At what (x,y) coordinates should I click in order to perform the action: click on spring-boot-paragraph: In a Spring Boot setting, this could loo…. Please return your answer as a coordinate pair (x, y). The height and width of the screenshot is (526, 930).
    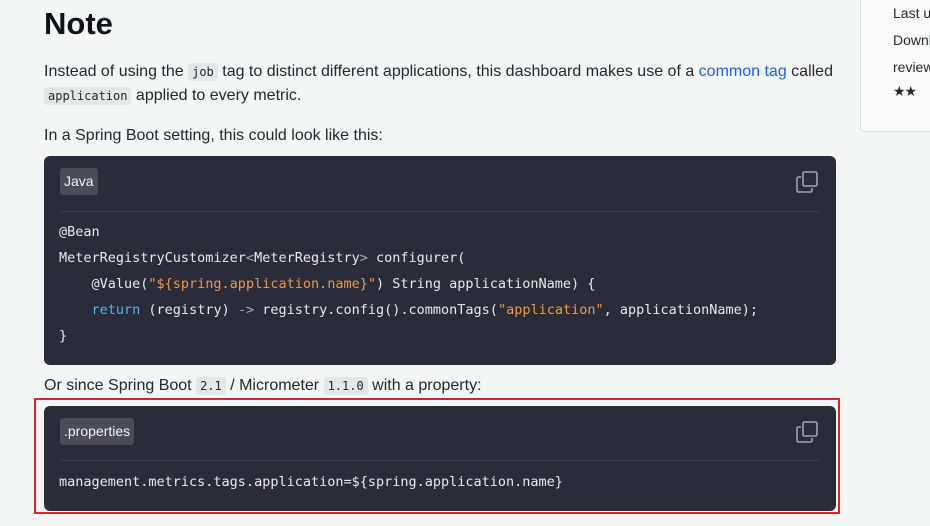
    Looking at the image, I should click on (213, 135).